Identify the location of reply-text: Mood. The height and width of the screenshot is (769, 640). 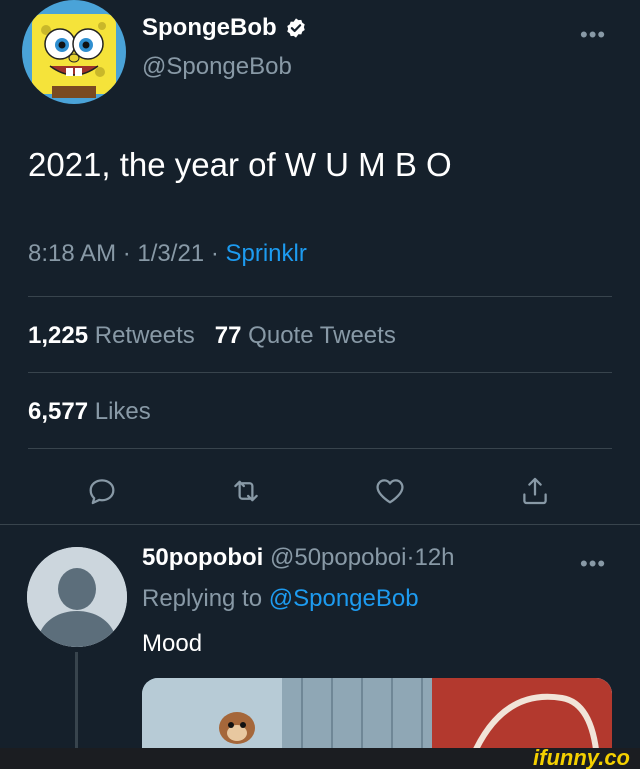
(172, 643).